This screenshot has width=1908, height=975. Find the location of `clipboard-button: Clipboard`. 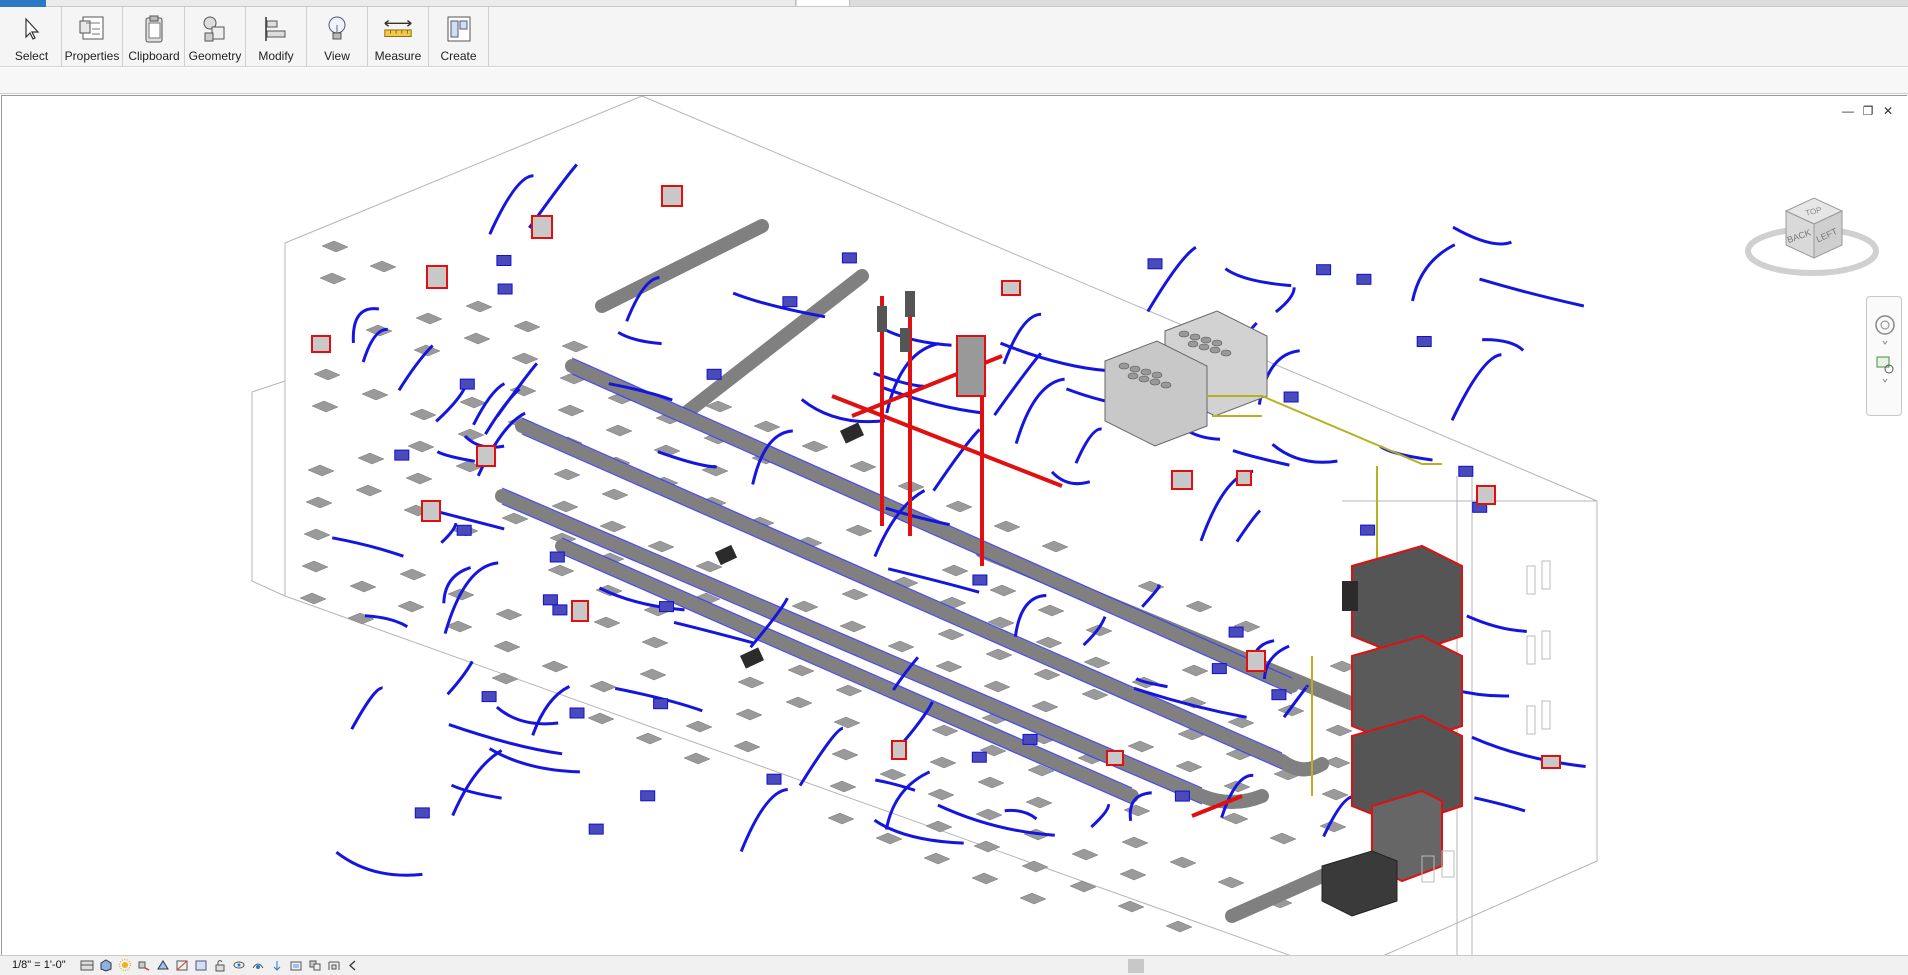

clipboard-button: Clipboard is located at coordinates (154, 37).